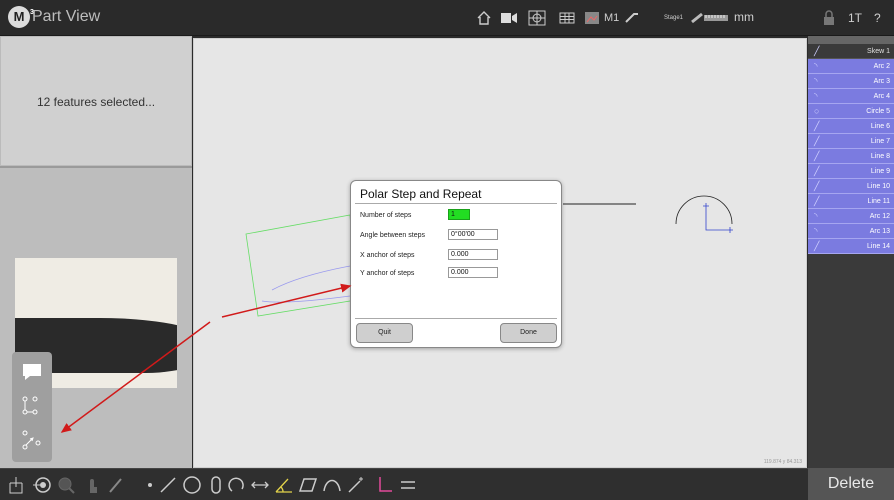  What do you see at coordinates (356, 485) in the screenshot?
I see `wand-icon` at bounding box center [356, 485].